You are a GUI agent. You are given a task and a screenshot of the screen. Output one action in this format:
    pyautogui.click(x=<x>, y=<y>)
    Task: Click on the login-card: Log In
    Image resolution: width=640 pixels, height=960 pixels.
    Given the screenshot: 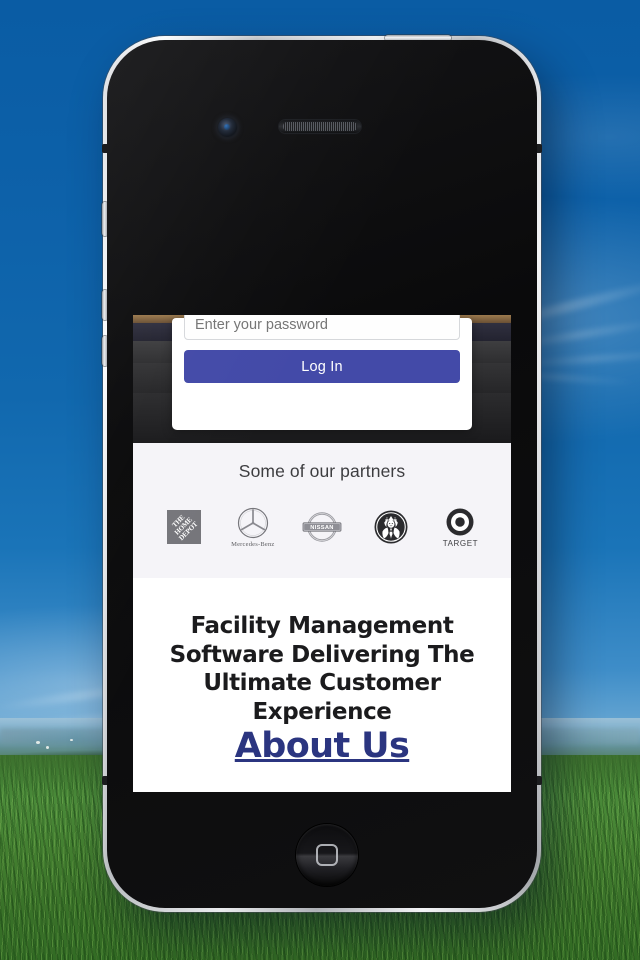 What is the action you would take?
    pyautogui.click(x=322, y=372)
    